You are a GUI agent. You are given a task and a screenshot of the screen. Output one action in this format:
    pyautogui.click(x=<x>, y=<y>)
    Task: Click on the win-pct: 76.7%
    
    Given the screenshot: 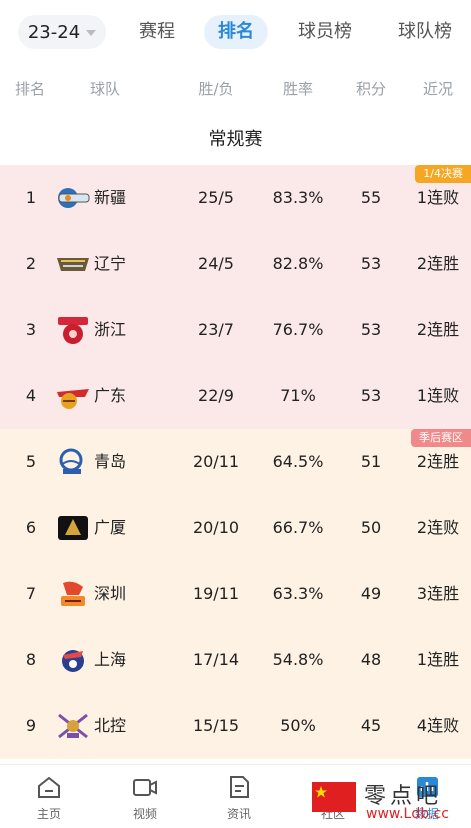 What is the action you would take?
    pyautogui.click(x=298, y=329)
    